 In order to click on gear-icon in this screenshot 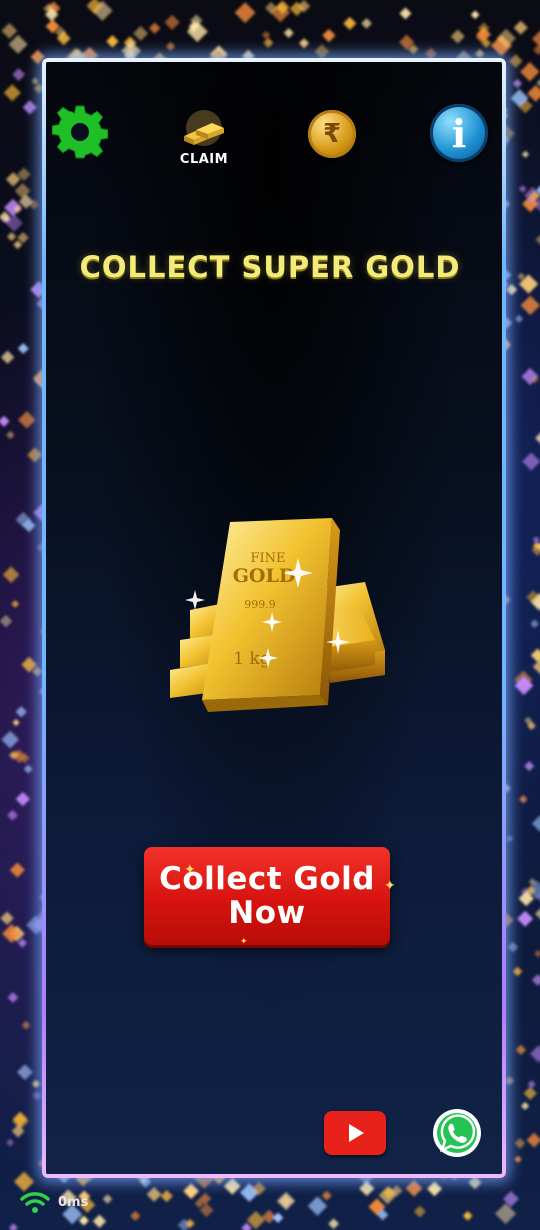, I will do `click(80, 132)`.